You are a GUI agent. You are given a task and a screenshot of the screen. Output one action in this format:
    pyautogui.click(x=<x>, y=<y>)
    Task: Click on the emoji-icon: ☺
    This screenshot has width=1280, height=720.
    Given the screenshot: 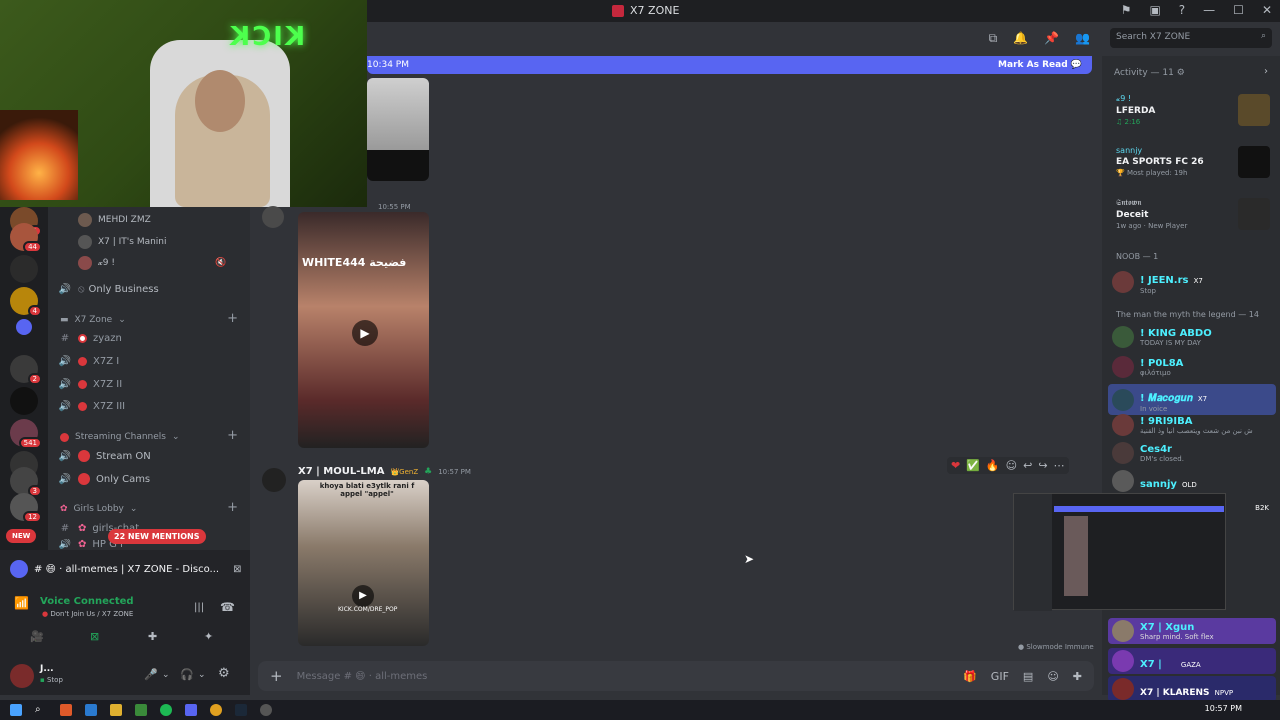 What is the action you would take?
    pyautogui.click(x=1052, y=676)
    